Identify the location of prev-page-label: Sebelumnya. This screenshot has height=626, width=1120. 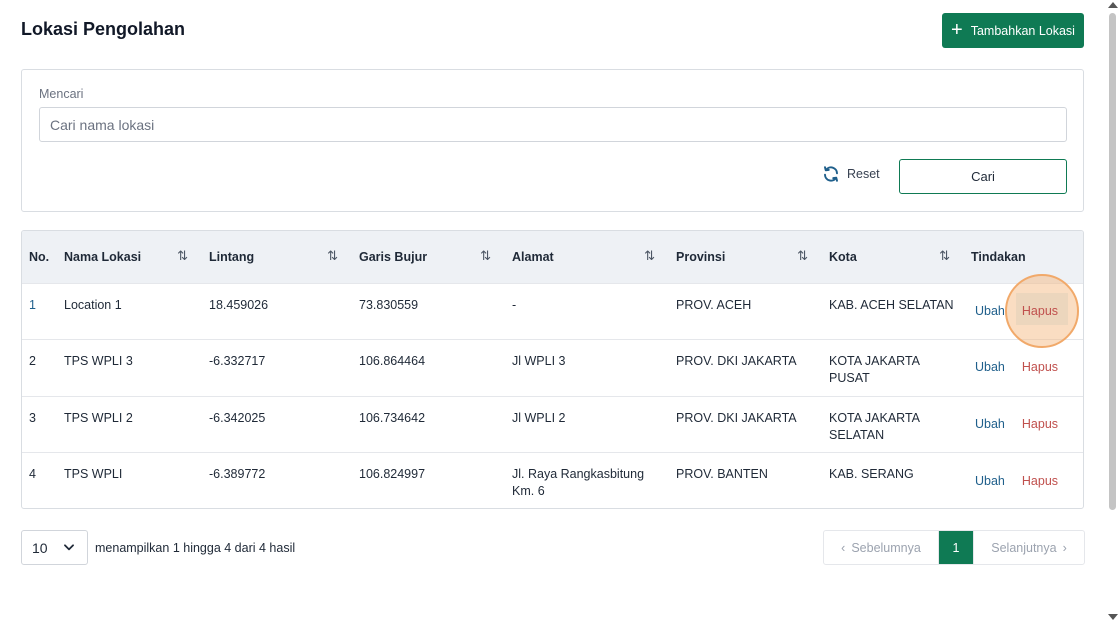
(886, 547).